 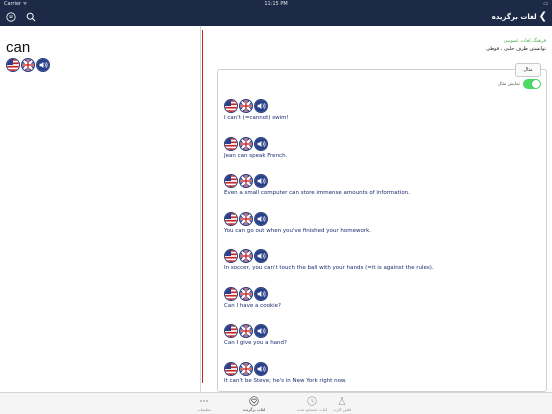 I want to click on status-bar: Carrier ᯤ 11:15 PM ▭, so click(x=276, y=4).